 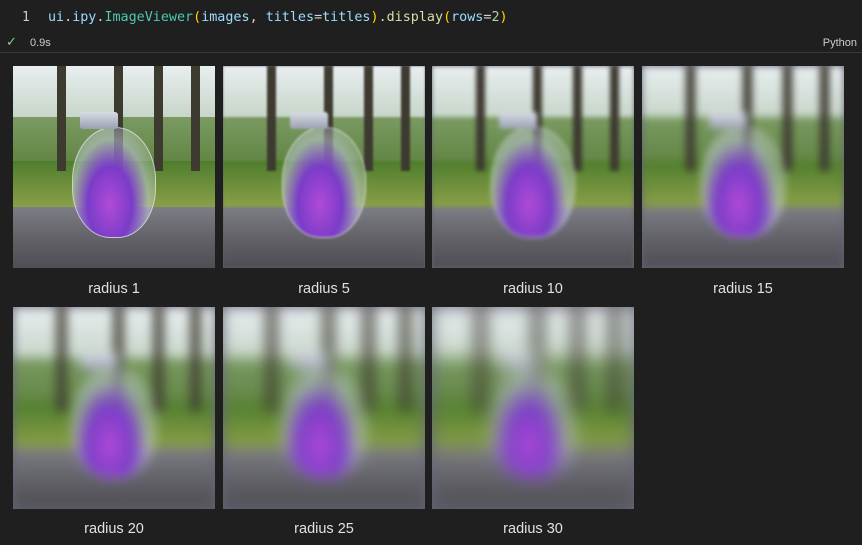 I want to click on code-kw-titles: titles, so click(x=290, y=17).